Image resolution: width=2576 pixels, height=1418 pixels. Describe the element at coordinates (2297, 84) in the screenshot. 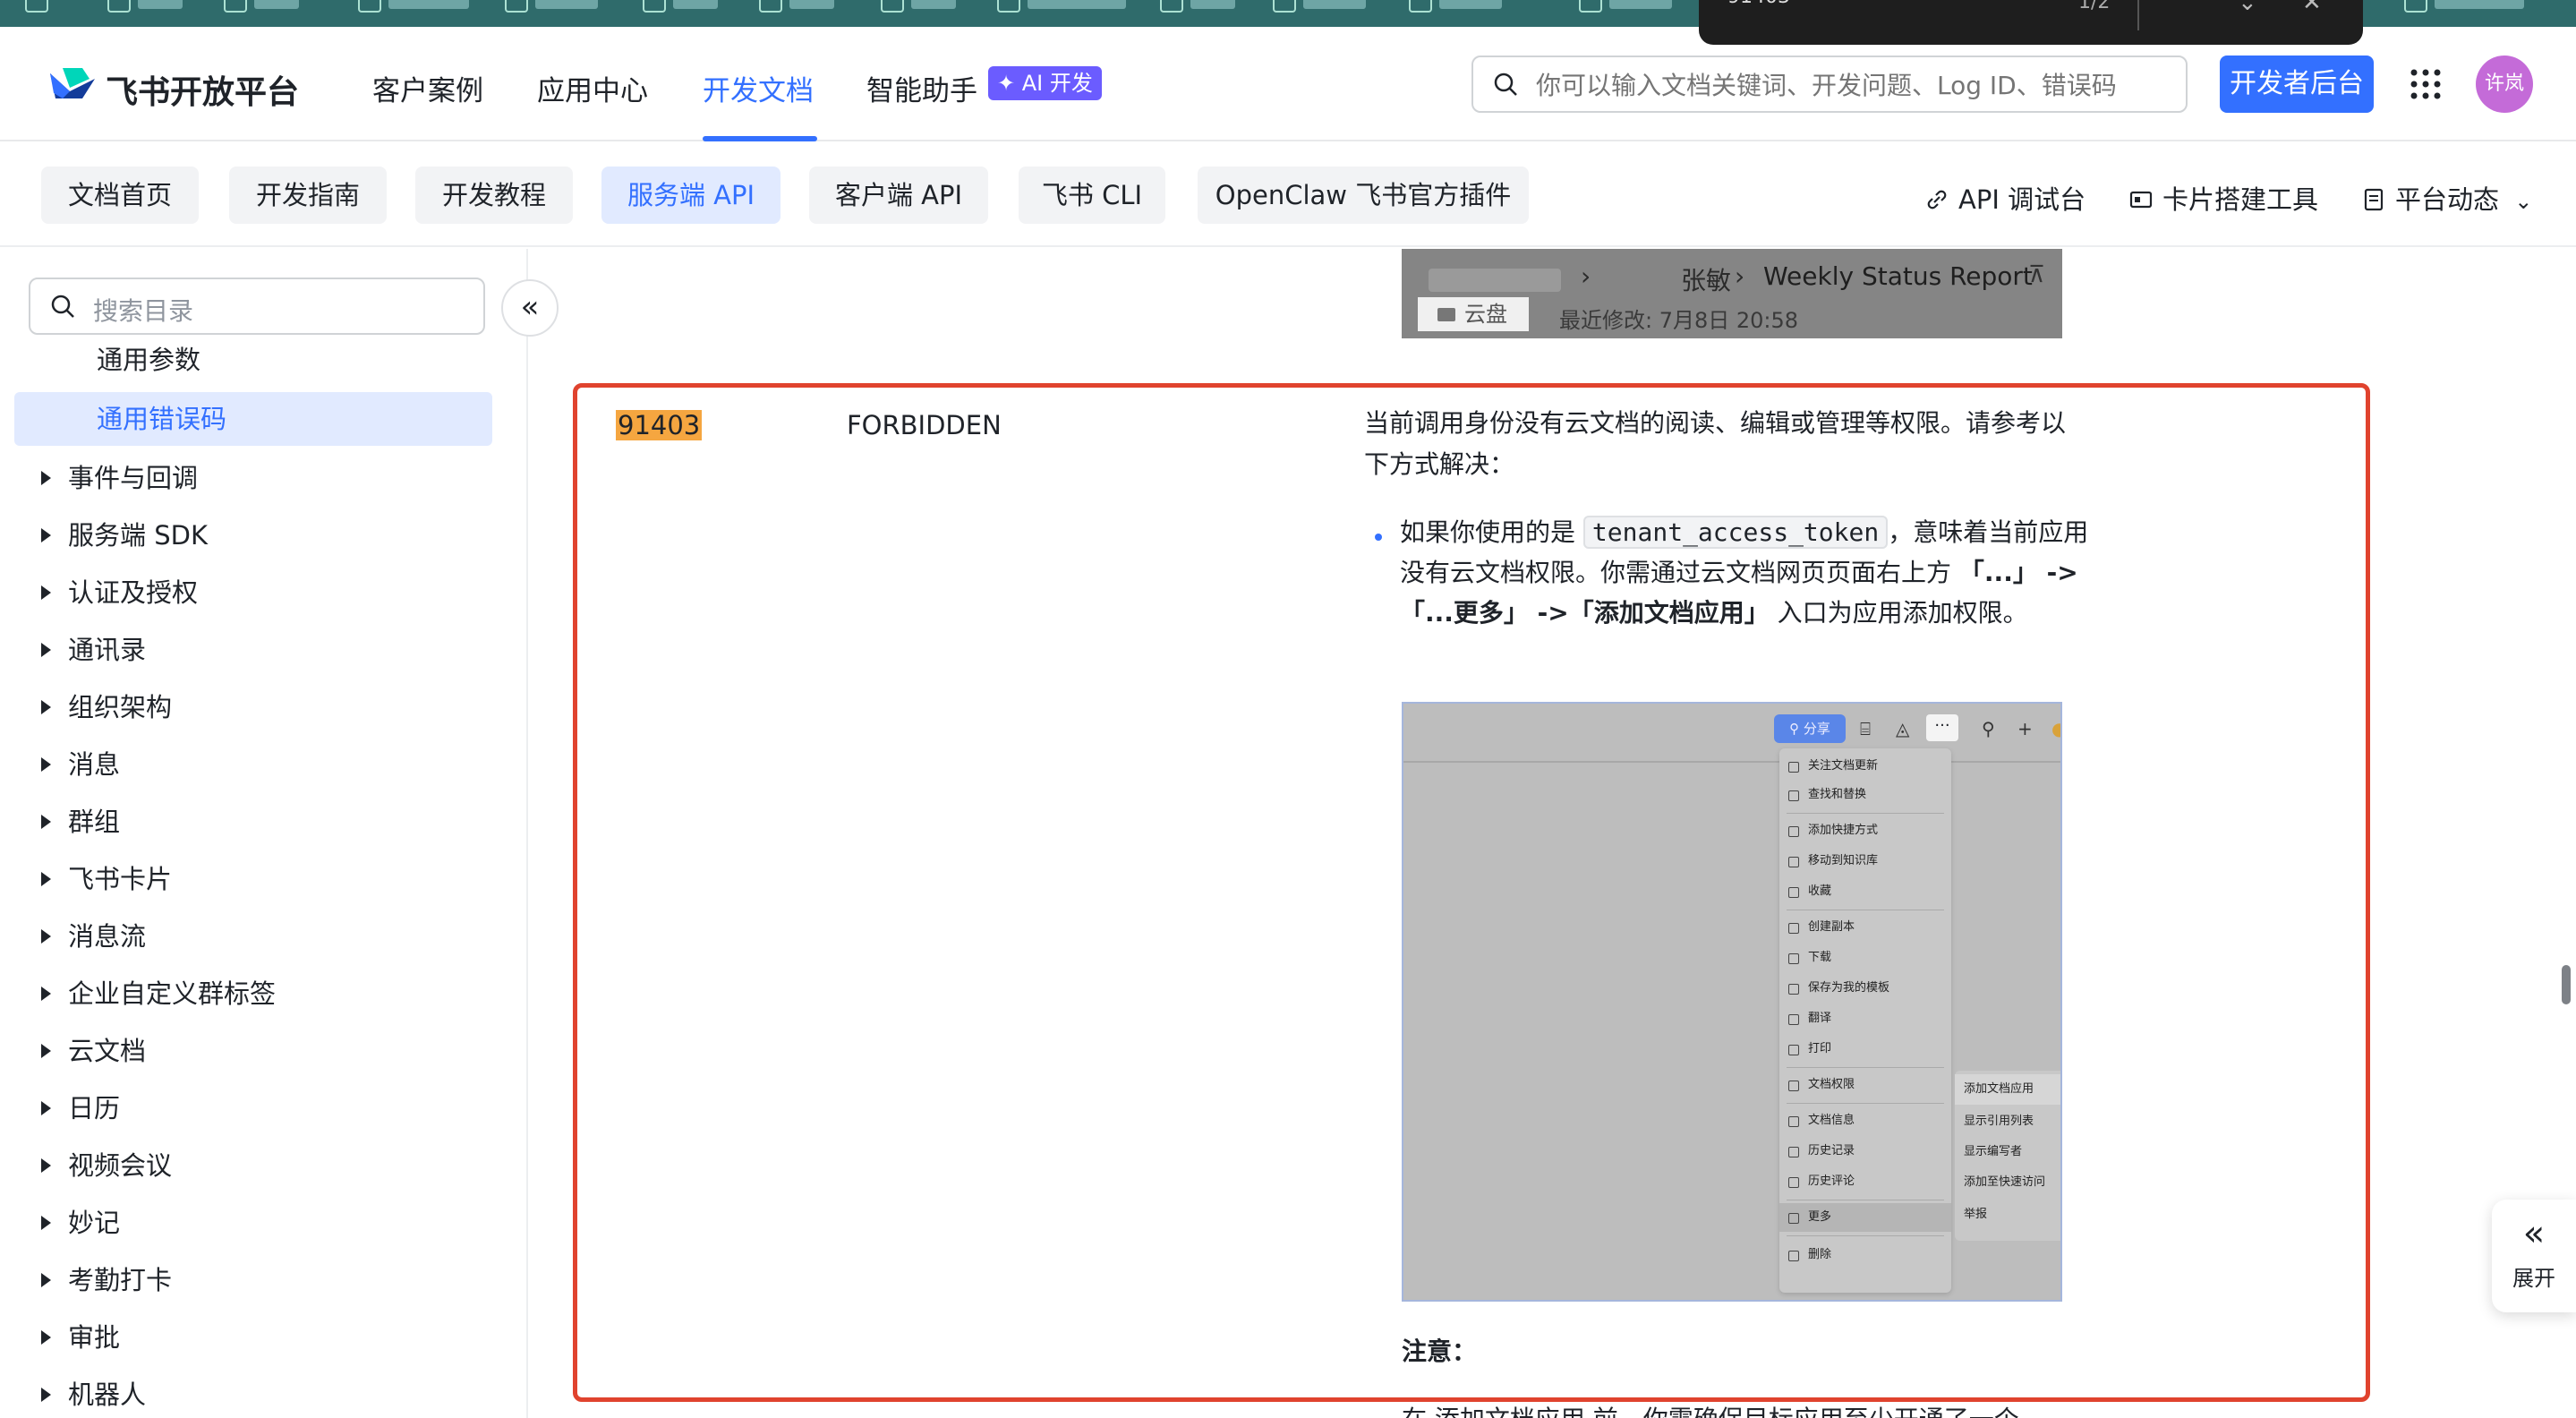

I see `developer-console-button: 开发者后台` at that location.